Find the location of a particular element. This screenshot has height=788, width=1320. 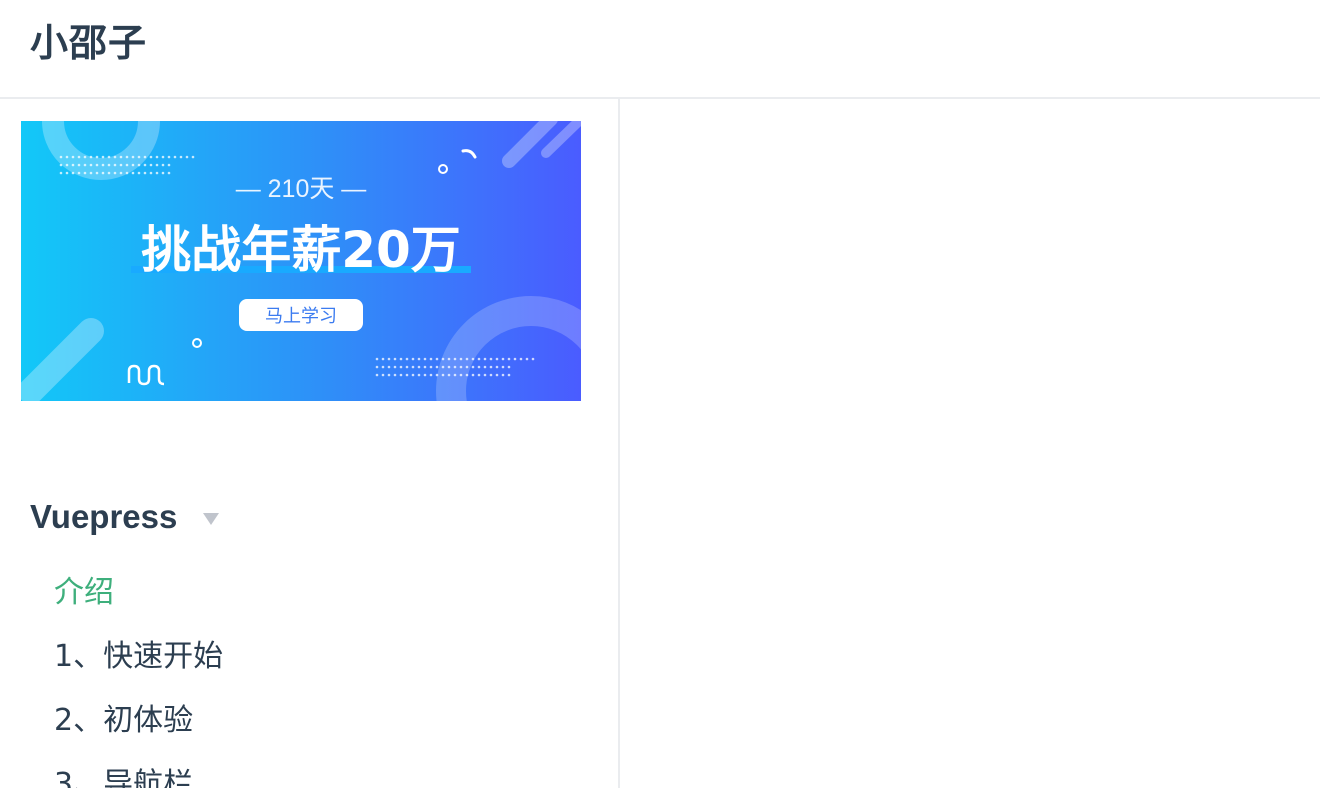

site-name-link: 小邵子 is located at coordinates (88, 43).